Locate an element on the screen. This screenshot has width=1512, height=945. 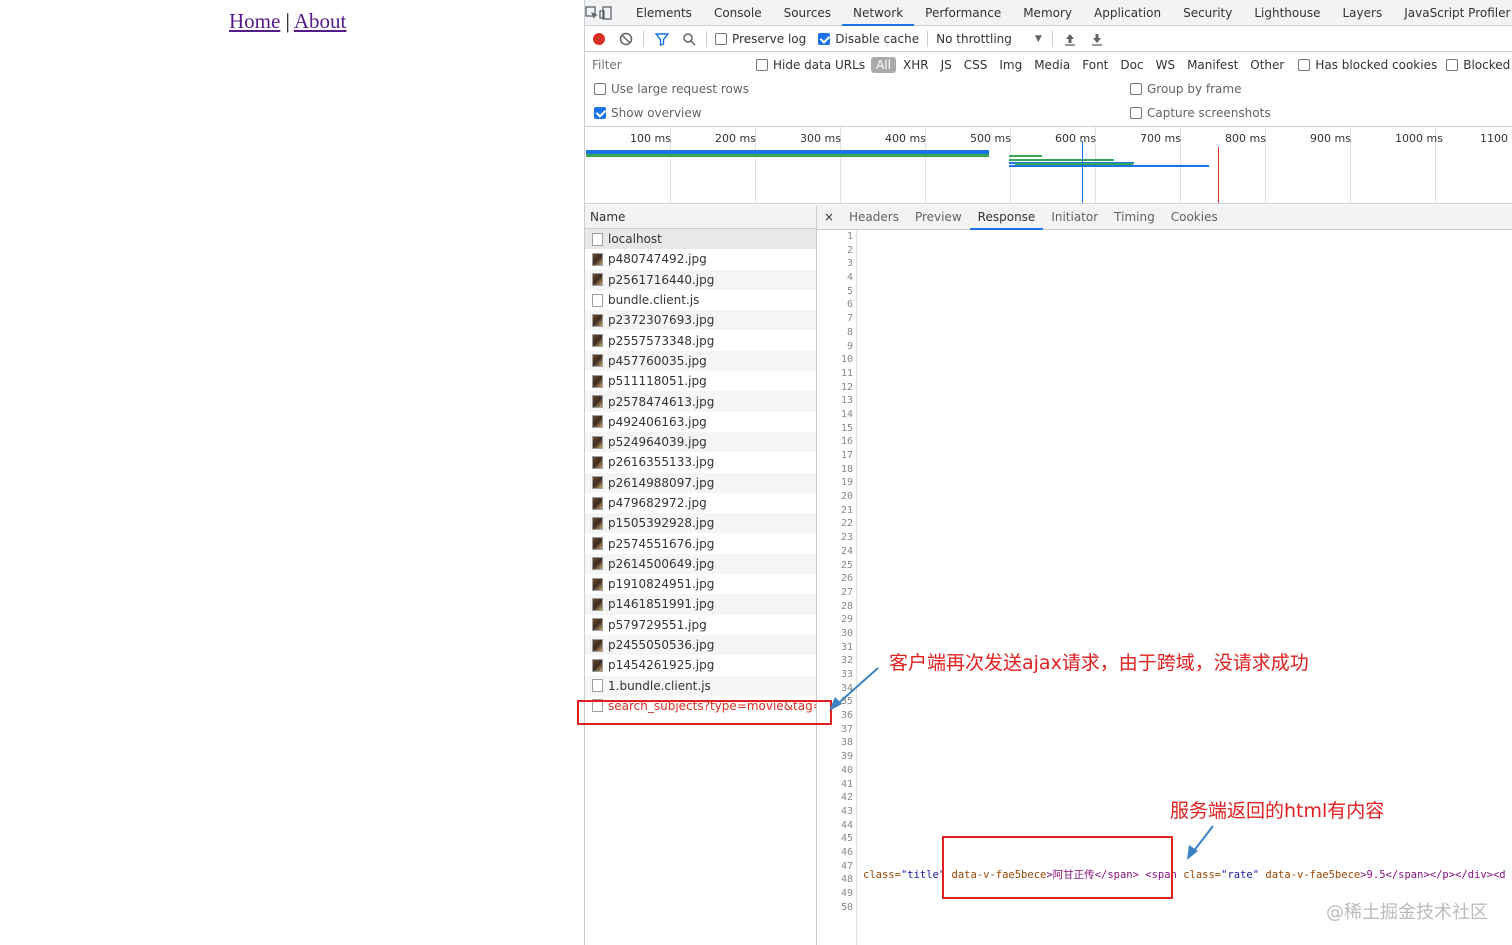
show-overview-checkbox: Show overview is located at coordinates (648, 113).